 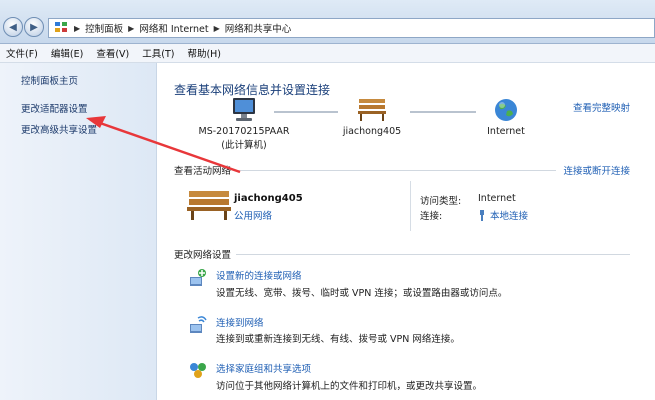 I want to click on breadcrumb-control-panel: 控制面板, so click(x=104, y=28).